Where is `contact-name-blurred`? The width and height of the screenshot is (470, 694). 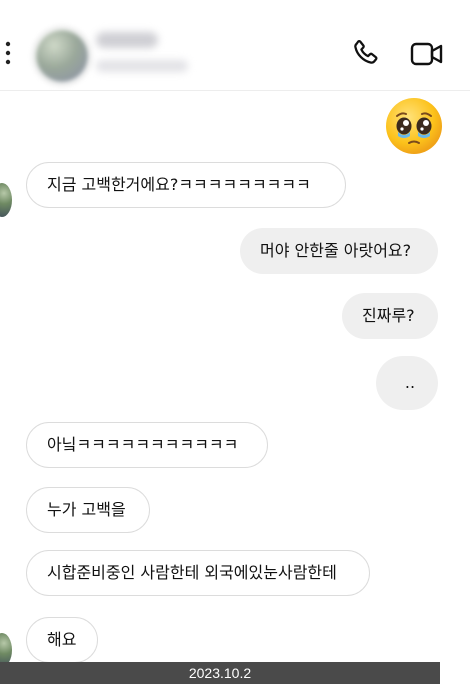 contact-name-blurred is located at coordinates (127, 40).